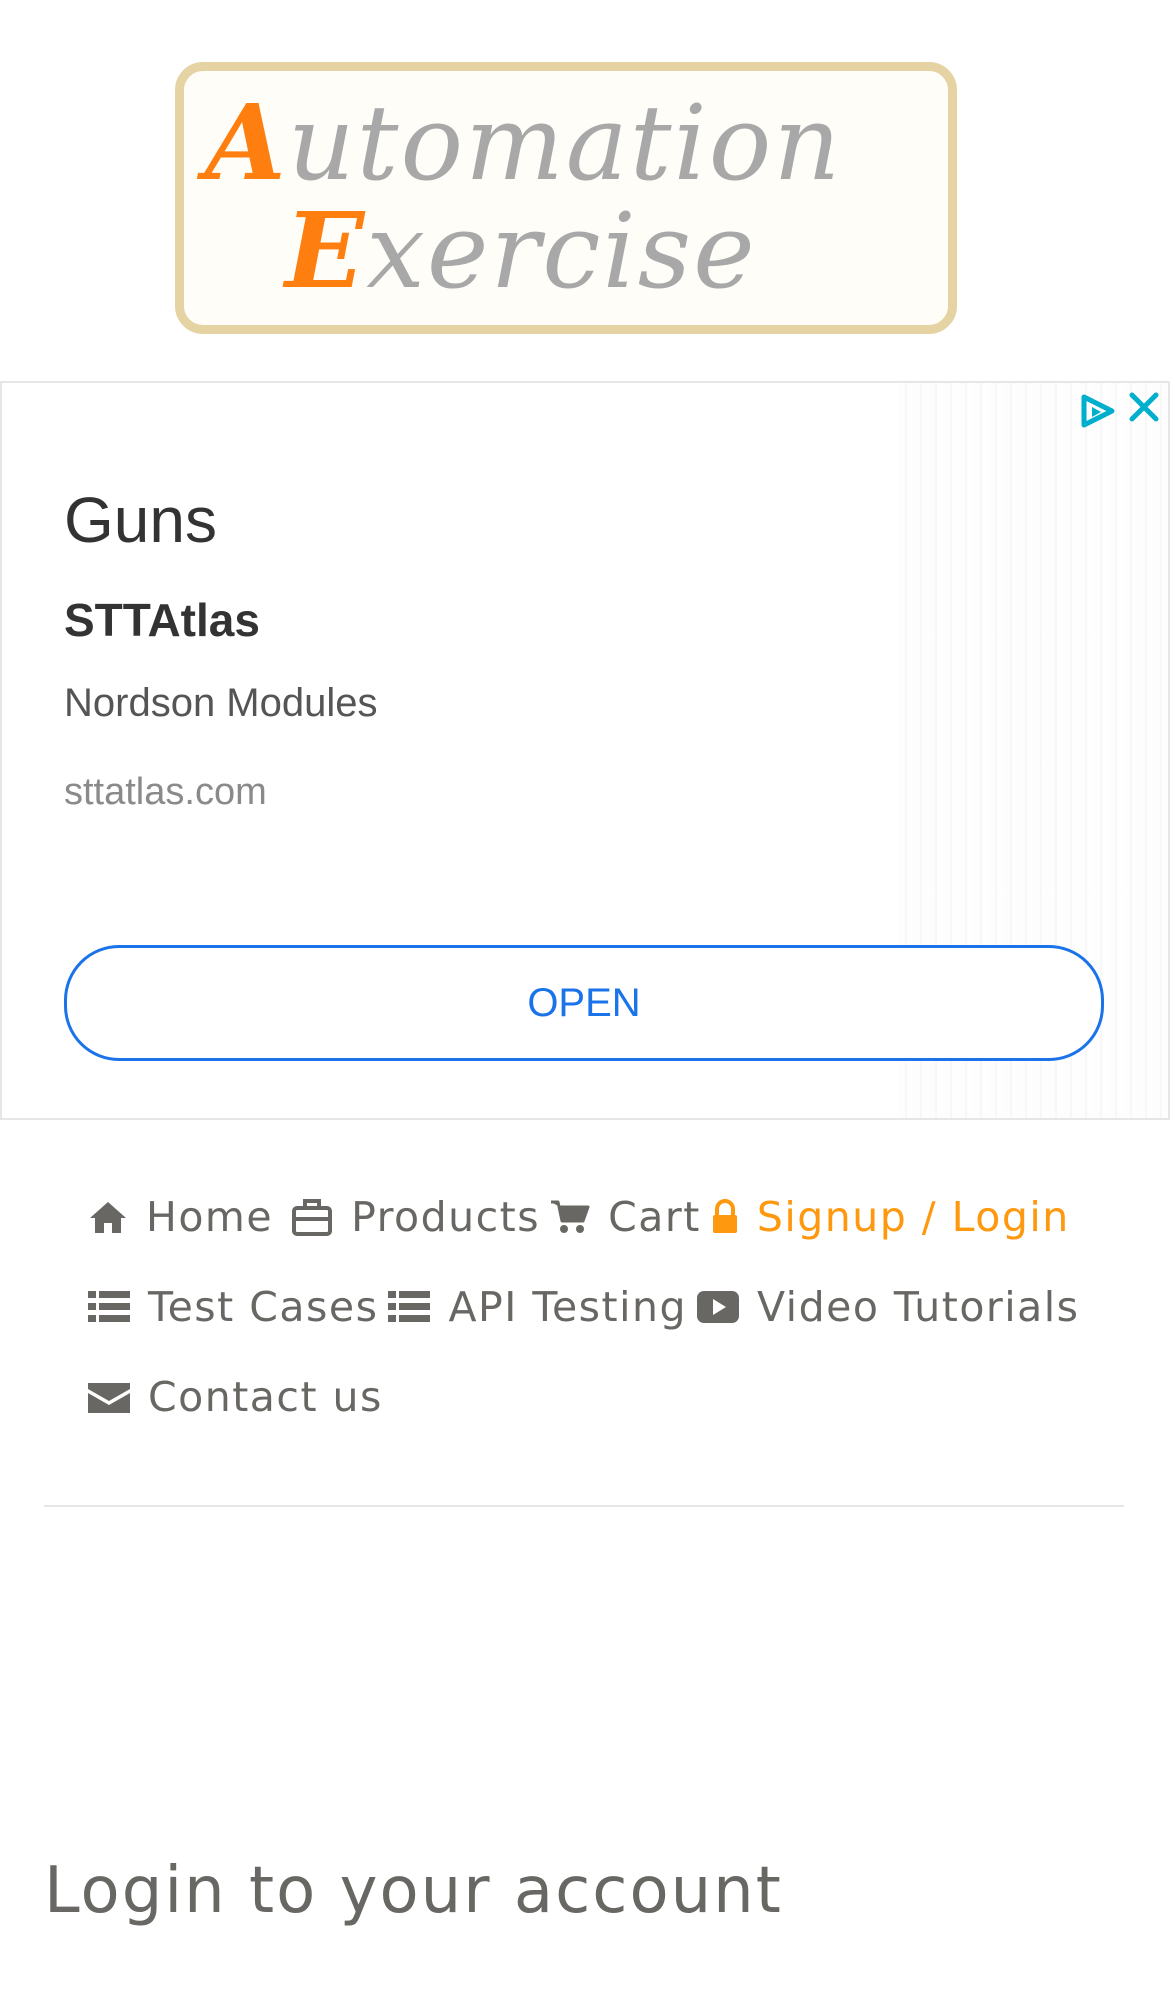 Image resolution: width=1170 pixels, height=1992 pixels. What do you see at coordinates (265, 1397) in the screenshot?
I see `nav-contact-us-label: Contact us` at bounding box center [265, 1397].